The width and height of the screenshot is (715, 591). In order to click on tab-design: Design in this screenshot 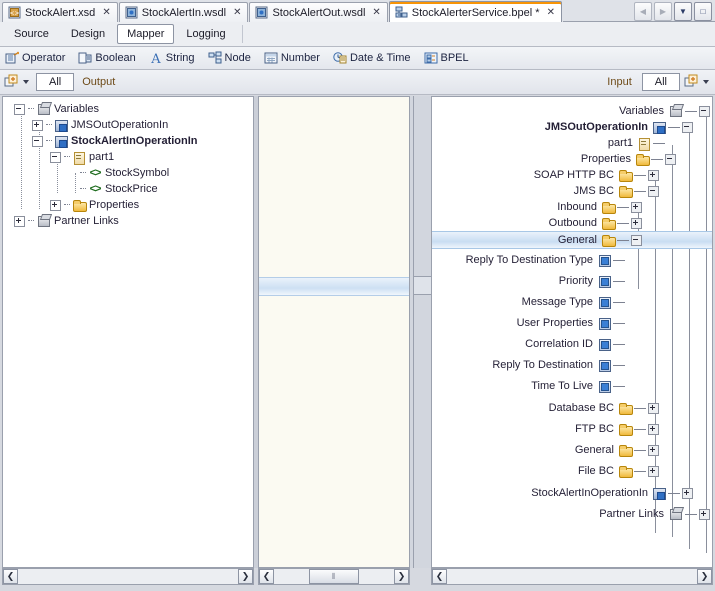, I will do `click(88, 34)`.